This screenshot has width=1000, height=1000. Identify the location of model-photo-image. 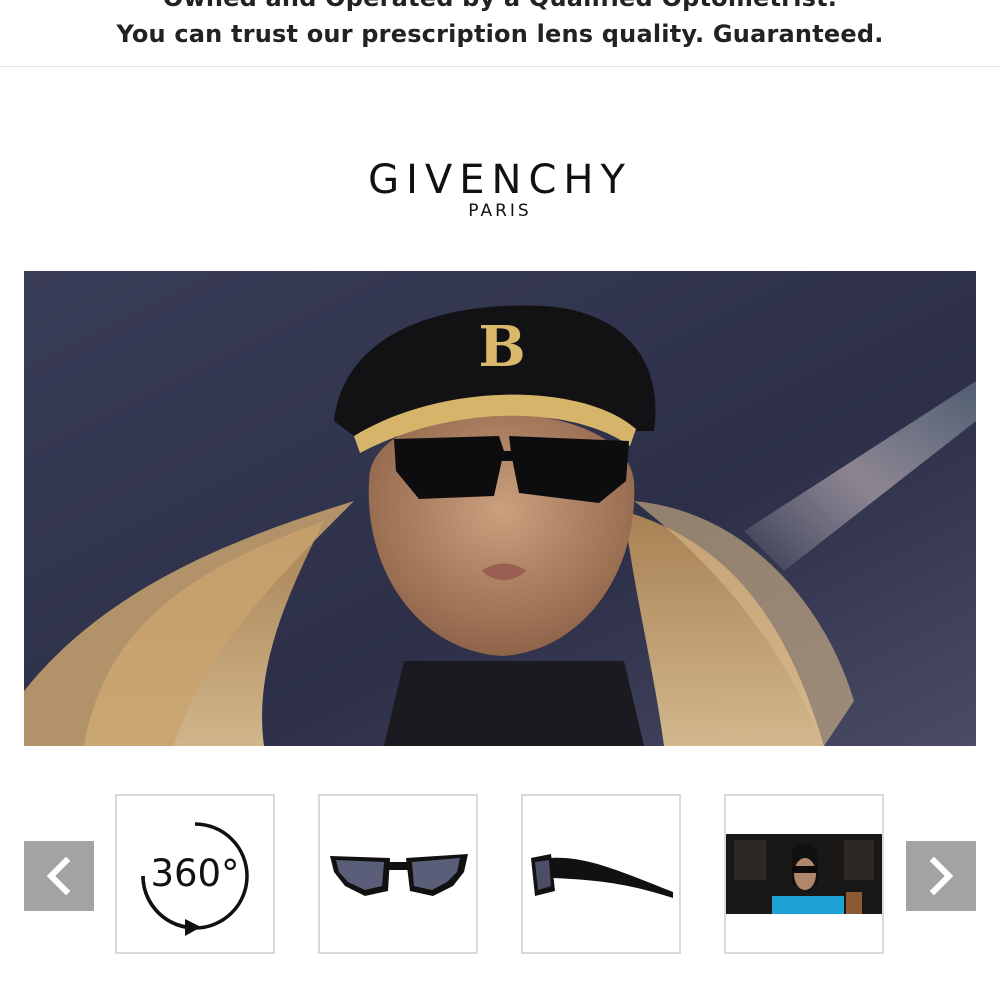
(804, 874).